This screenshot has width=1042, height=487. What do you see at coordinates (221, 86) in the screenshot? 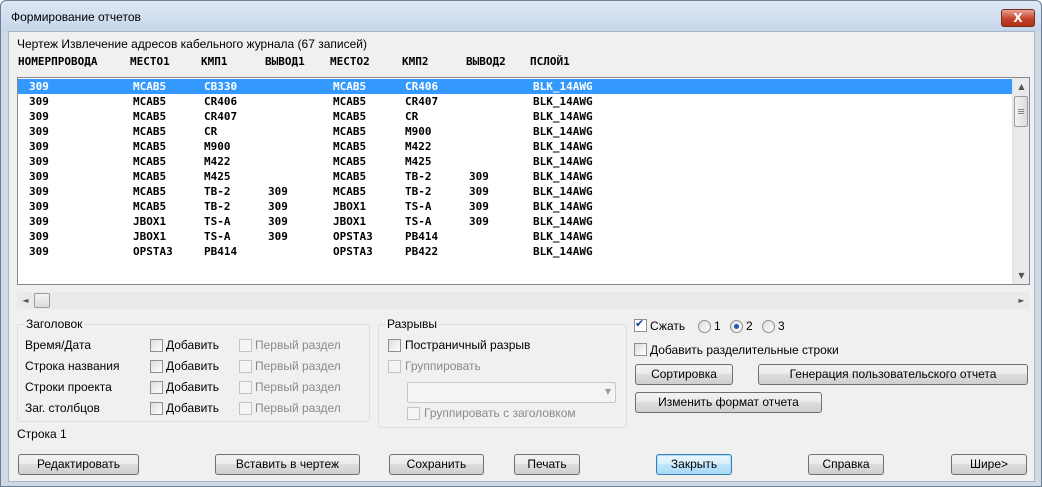
I see `table-cell: CB330` at bounding box center [221, 86].